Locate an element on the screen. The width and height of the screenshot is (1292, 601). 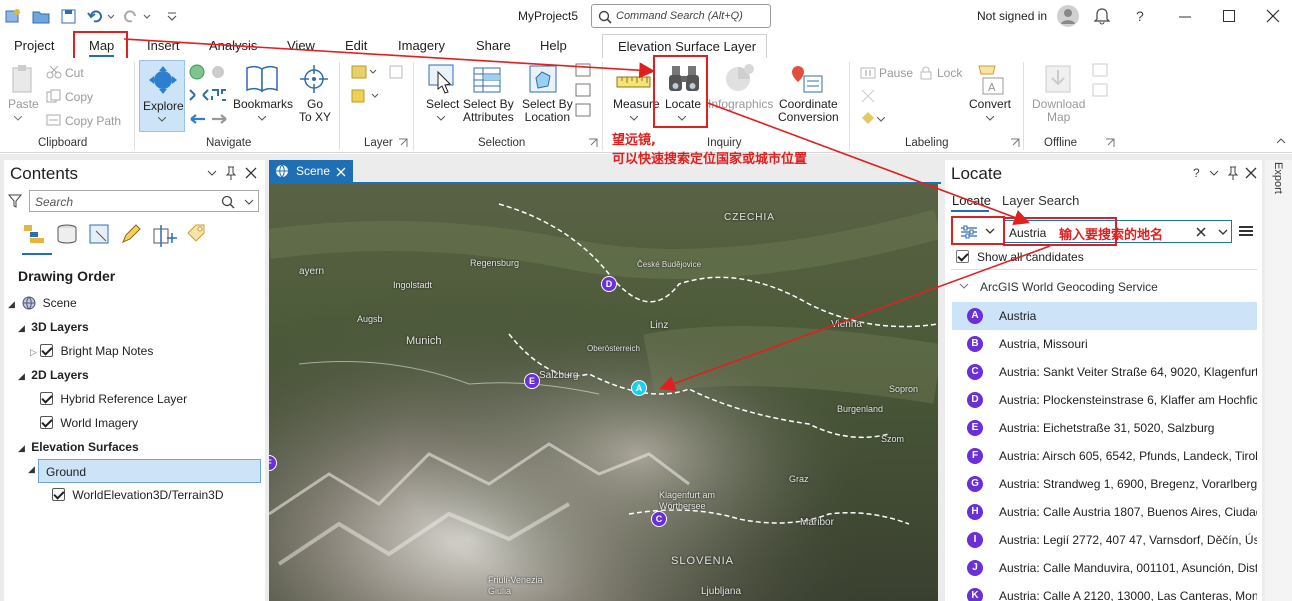
cut-button: Cut is located at coordinates (74, 73).